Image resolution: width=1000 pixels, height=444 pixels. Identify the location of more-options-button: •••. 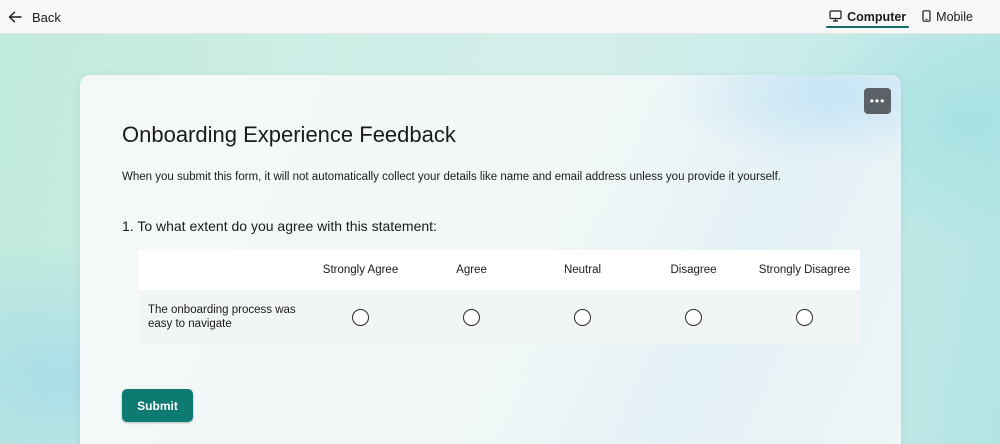
(877, 101).